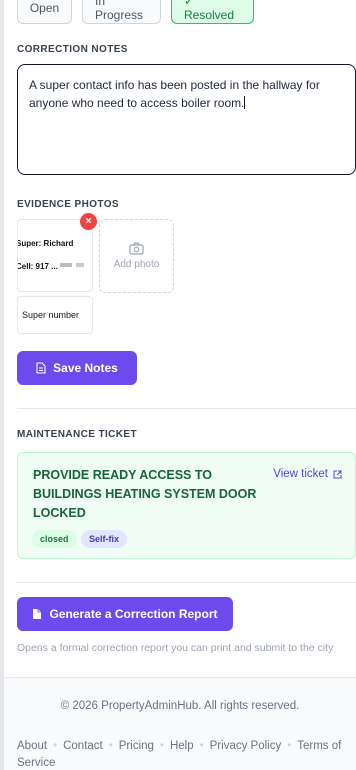 The height and width of the screenshot is (770, 356). I want to click on footer-link-help: Help, so click(182, 746).